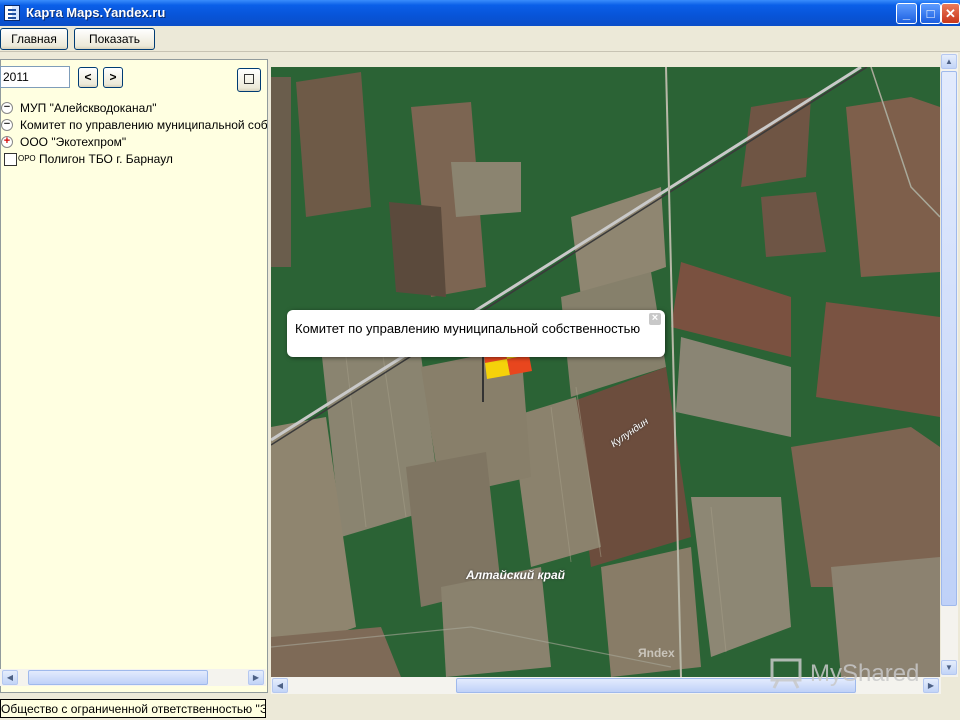 The width and height of the screenshot is (960, 720). What do you see at coordinates (10, 159) in the screenshot?
I see `item-checkbox` at bounding box center [10, 159].